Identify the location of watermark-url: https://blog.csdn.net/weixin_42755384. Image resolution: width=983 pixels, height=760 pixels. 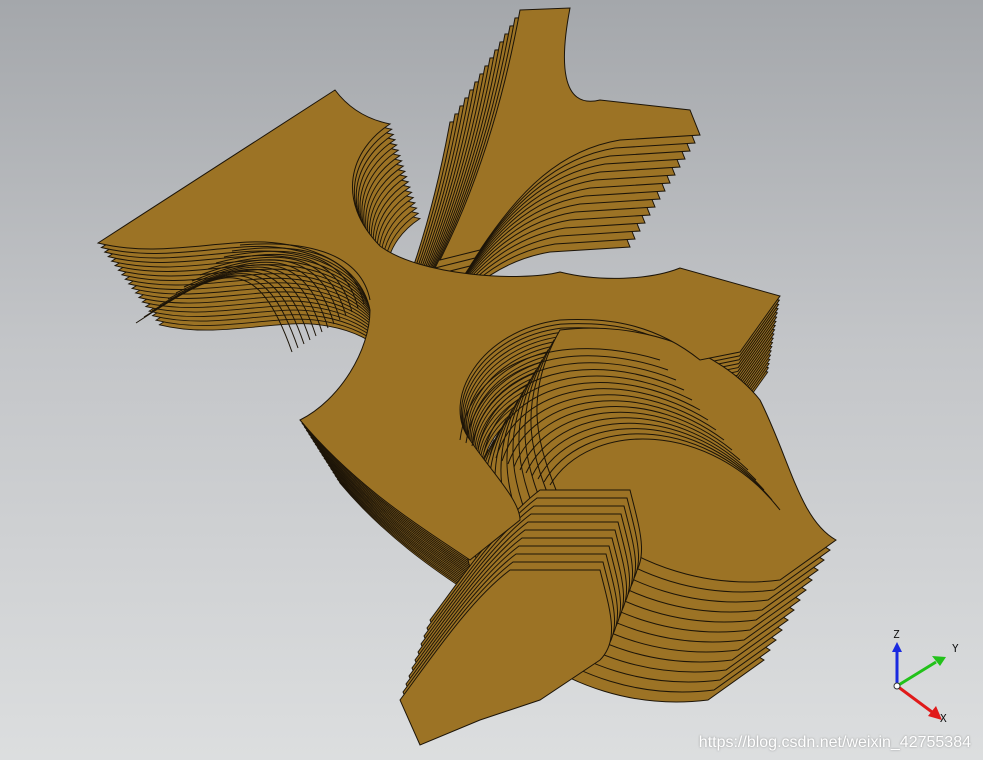
(834, 742).